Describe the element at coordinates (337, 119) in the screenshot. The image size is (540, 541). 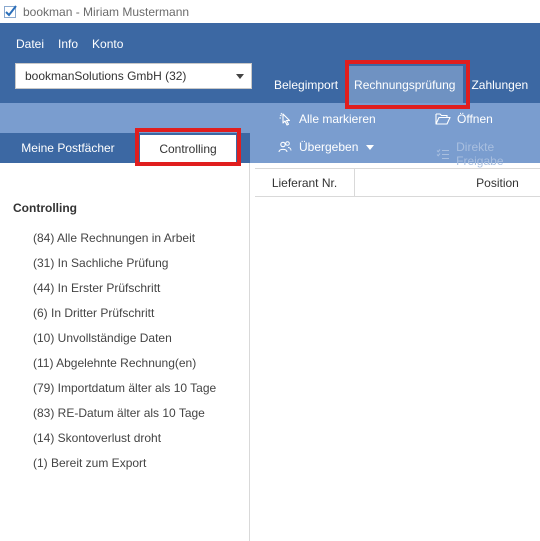
I see `select-all-label: Alle markieren` at that location.